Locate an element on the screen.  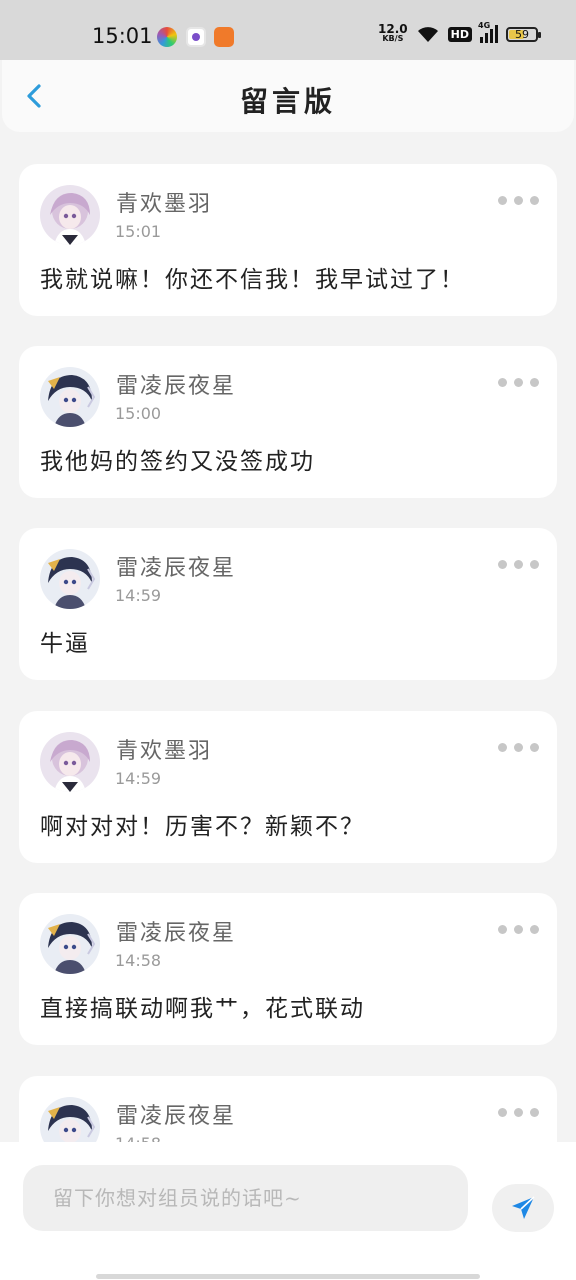
message-card: 雷凌辰夜星 14:58 is located at coordinates (288, 1109).